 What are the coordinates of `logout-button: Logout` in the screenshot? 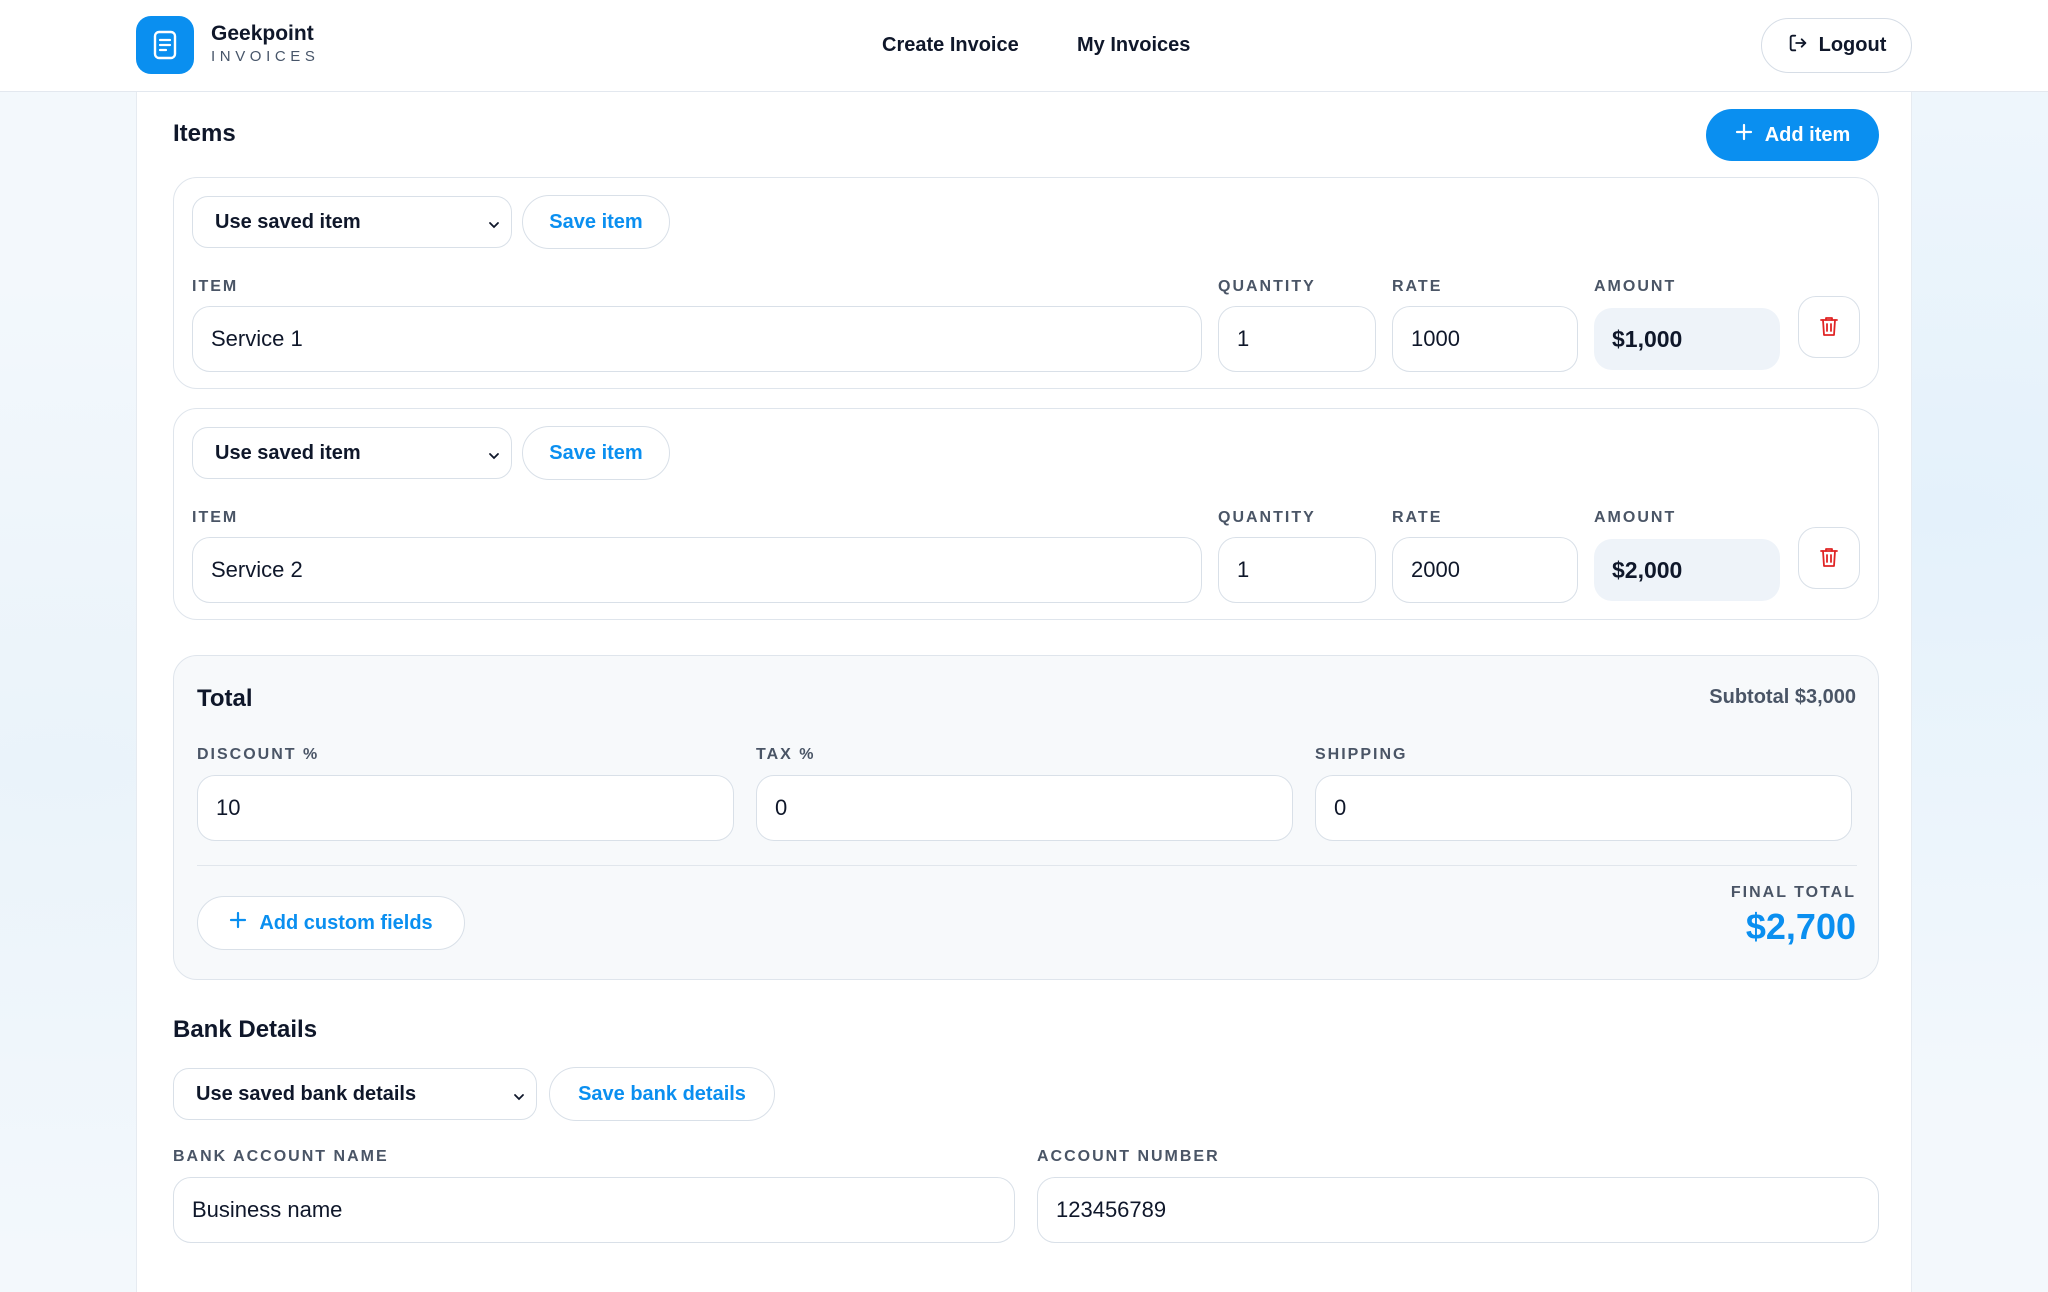 It's located at (1836, 45).